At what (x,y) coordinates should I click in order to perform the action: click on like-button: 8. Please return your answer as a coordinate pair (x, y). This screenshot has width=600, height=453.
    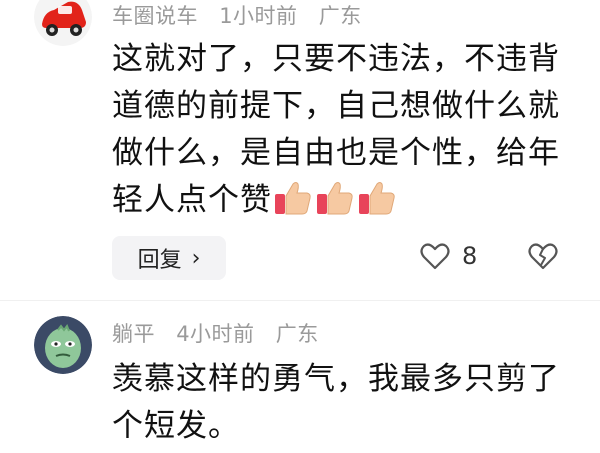
    Looking at the image, I should click on (448, 256).